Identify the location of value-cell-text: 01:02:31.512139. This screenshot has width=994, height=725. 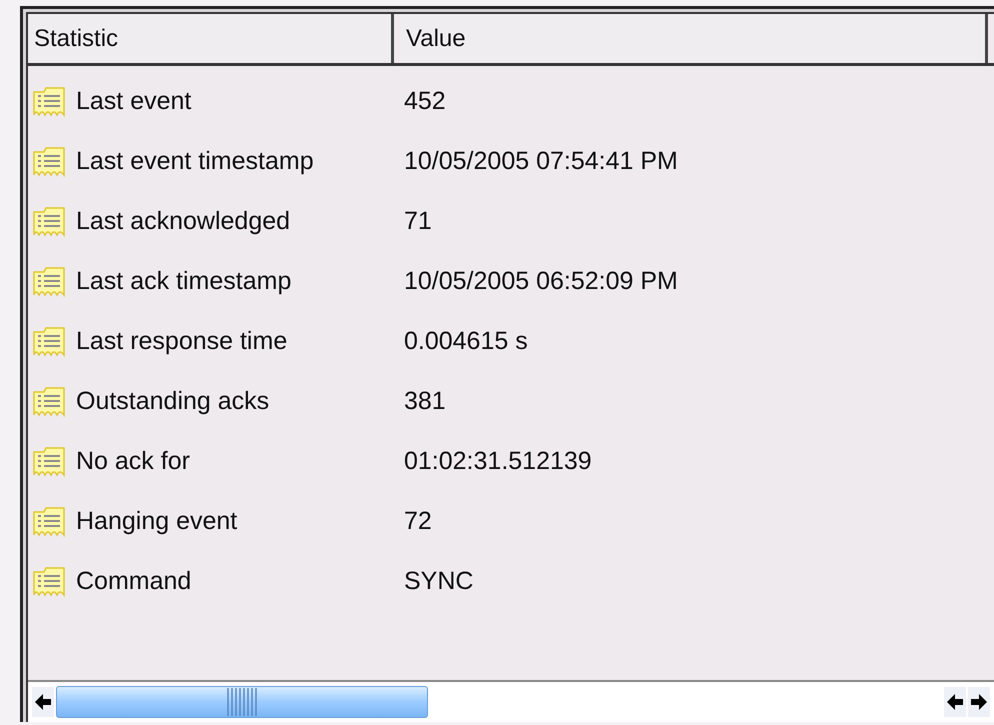
(497, 462).